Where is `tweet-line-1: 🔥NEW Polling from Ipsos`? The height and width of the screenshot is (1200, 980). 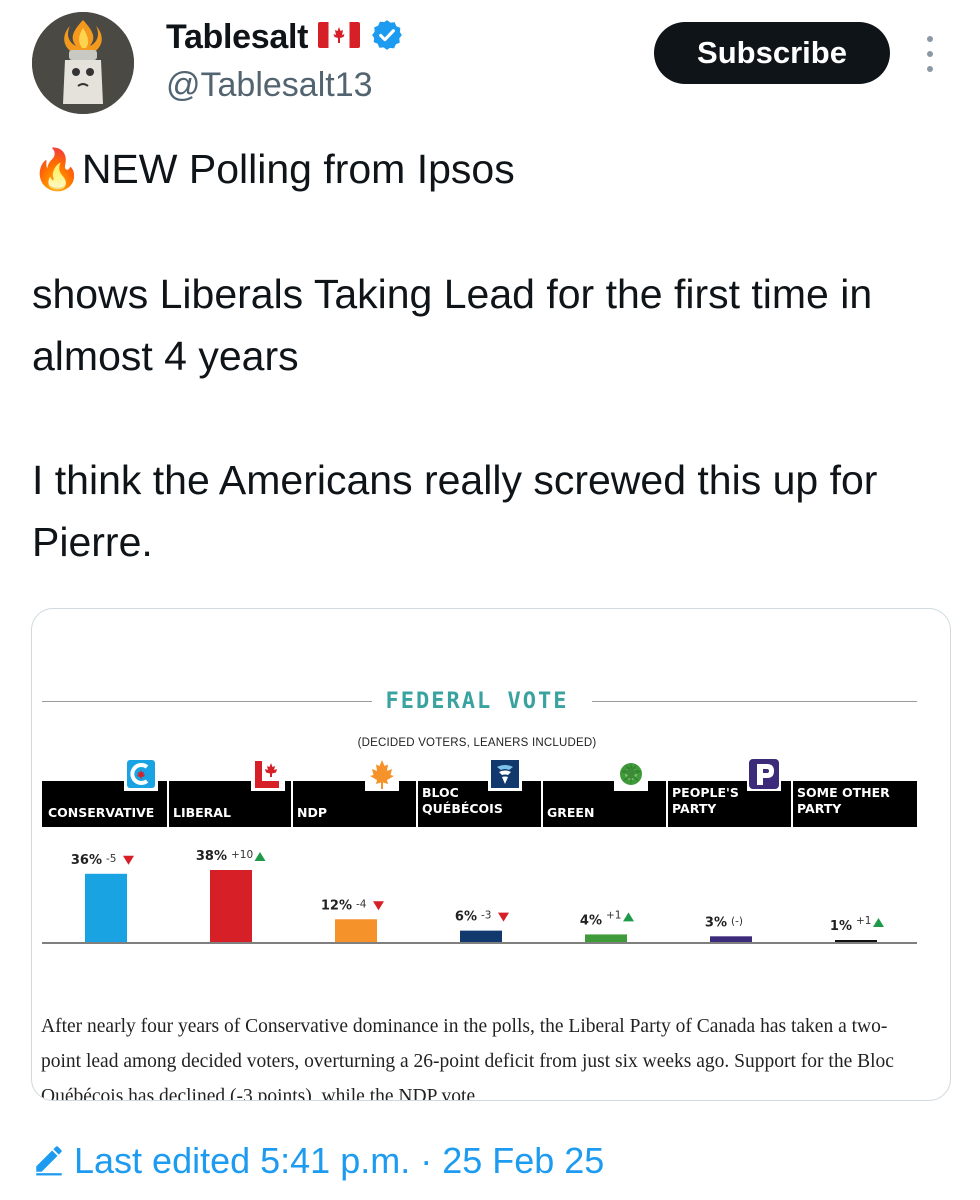 tweet-line-1: 🔥NEW Polling from Ipsos is located at coordinates (492, 169).